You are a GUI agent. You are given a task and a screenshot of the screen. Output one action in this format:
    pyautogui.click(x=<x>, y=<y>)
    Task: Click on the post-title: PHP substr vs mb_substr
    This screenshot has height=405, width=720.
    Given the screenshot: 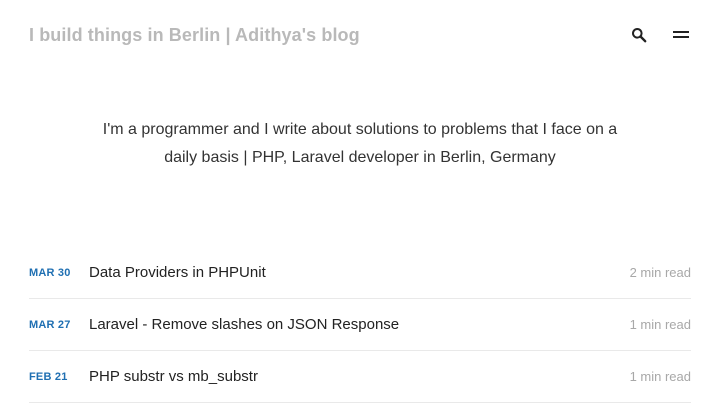 What is the action you would take?
    pyautogui.click(x=359, y=376)
    